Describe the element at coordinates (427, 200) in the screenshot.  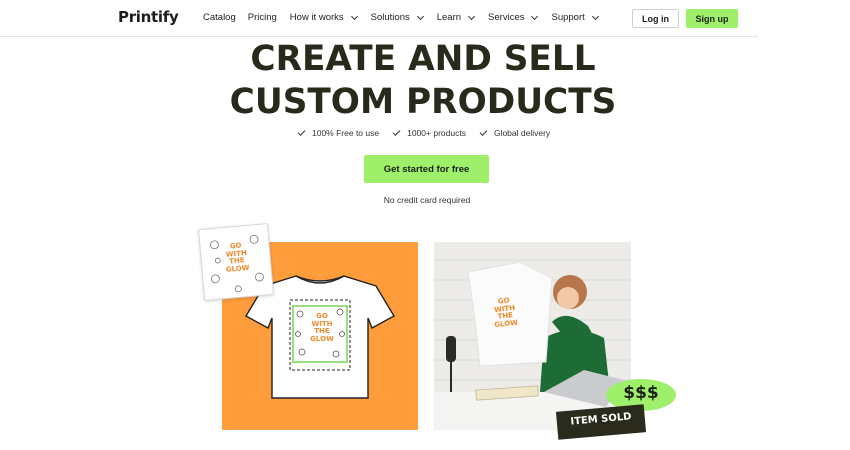
I see `cta-note: No credit card required` at that location.